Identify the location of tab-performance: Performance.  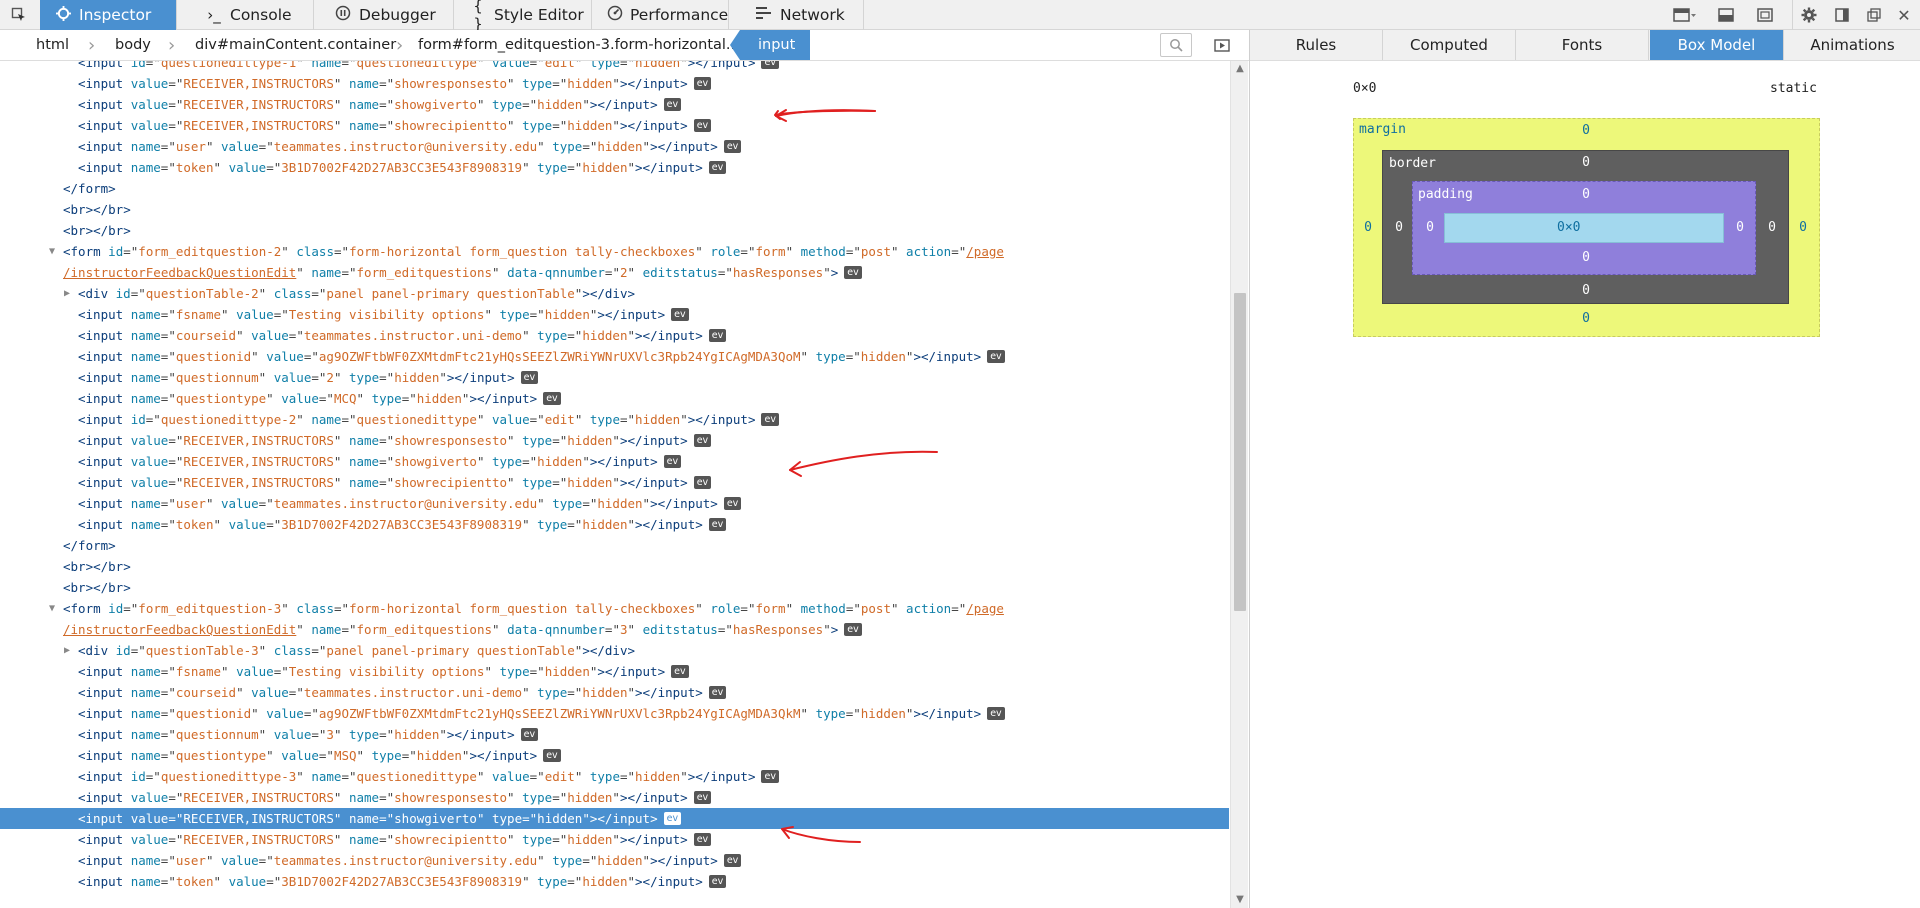
(661, 15).